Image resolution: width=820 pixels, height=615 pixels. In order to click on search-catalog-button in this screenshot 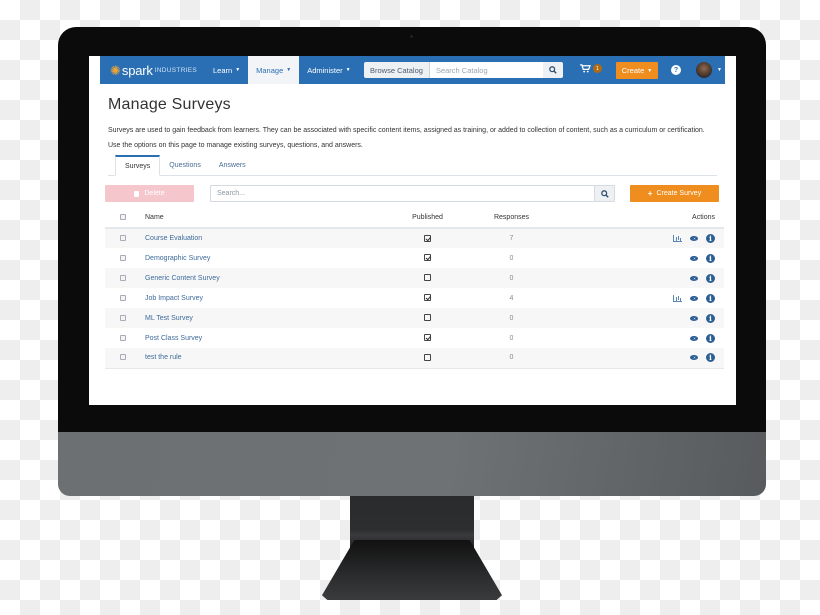, I will do `click(552, 70)`.